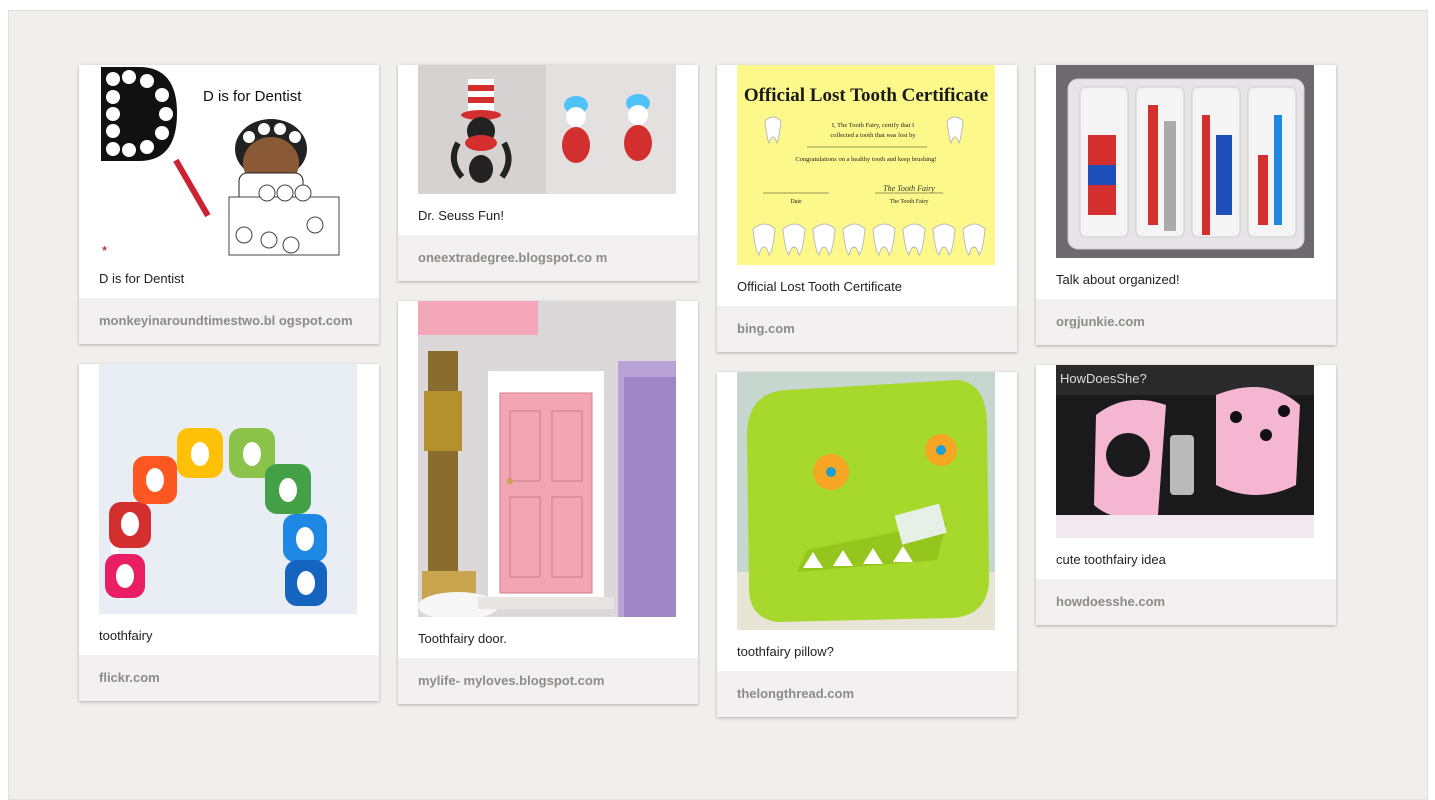 The height and width of the screenshot is (800, 1435). Describe the element at coordinates (819, 286) in the screenshot. I see `pin-caption: Official Lost Tooth Certificate` at that location.